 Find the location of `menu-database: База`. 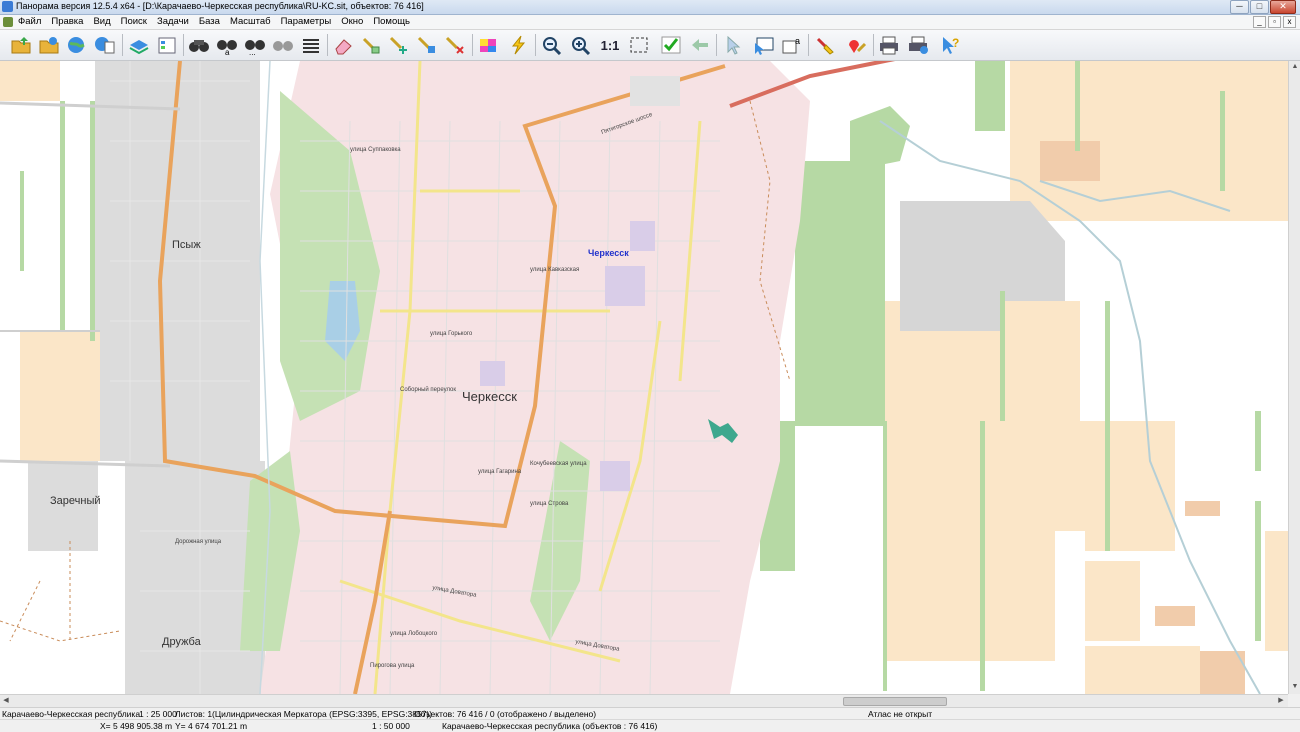

menu-database: База is located at coordinates (209, 21).